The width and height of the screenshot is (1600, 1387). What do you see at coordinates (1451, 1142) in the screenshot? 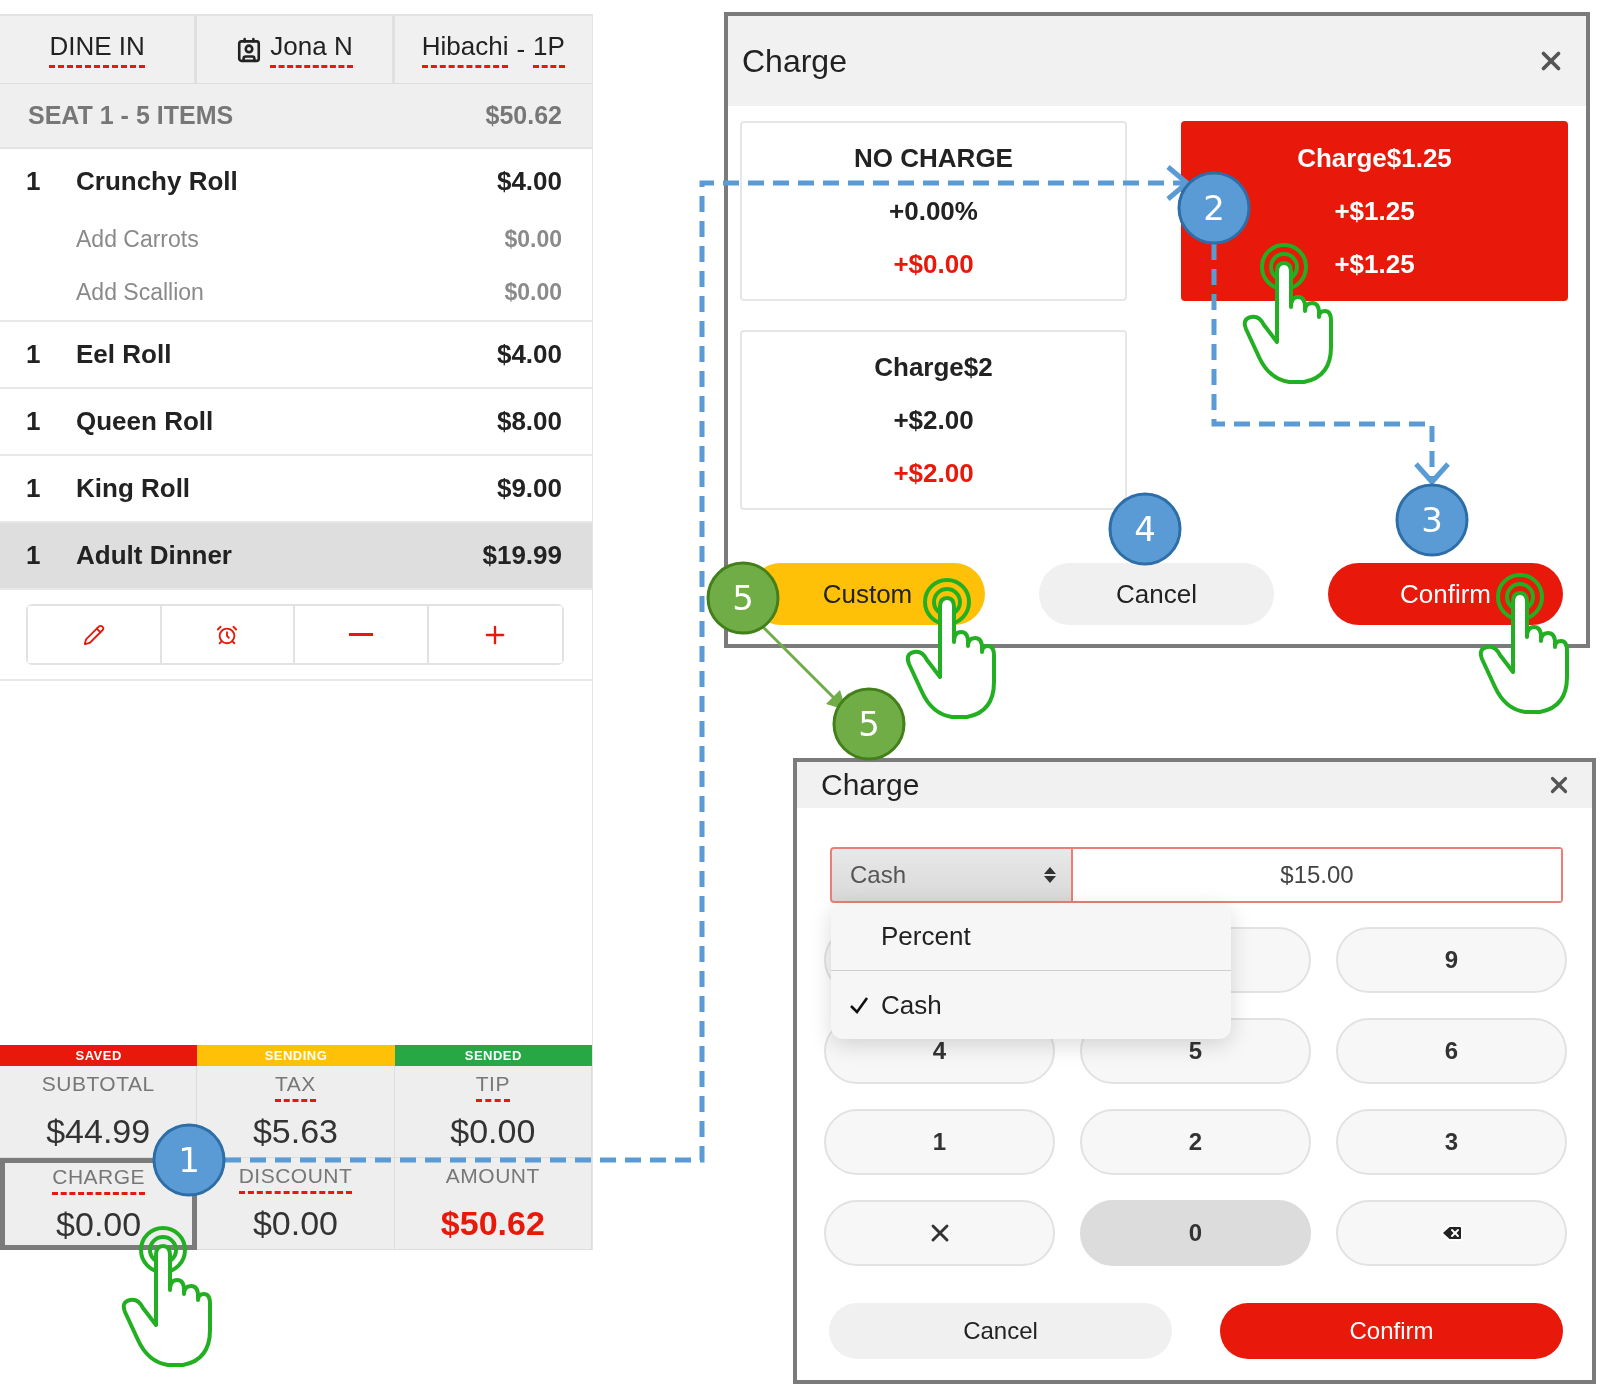
I see `keypad-key: 3` at bounding box center [1451, 1142].